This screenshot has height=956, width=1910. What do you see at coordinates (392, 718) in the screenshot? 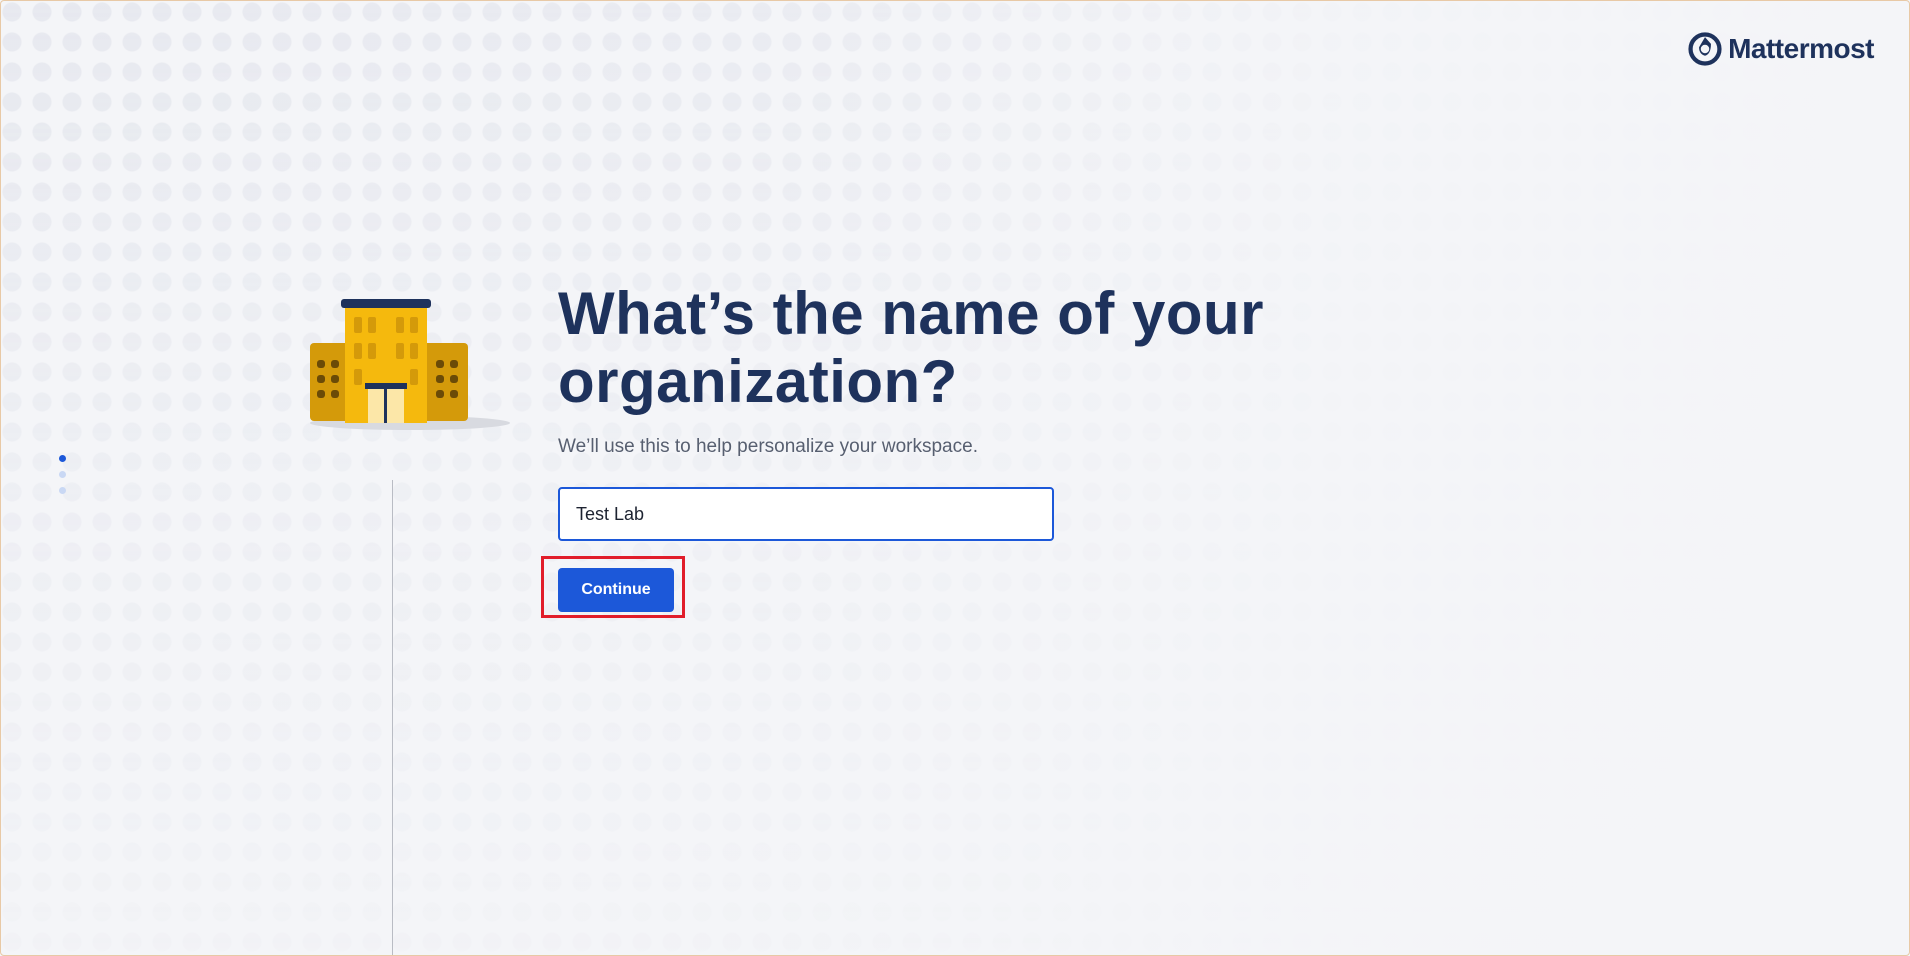
I see `vertical-divider` at bounding box center [392, 718].